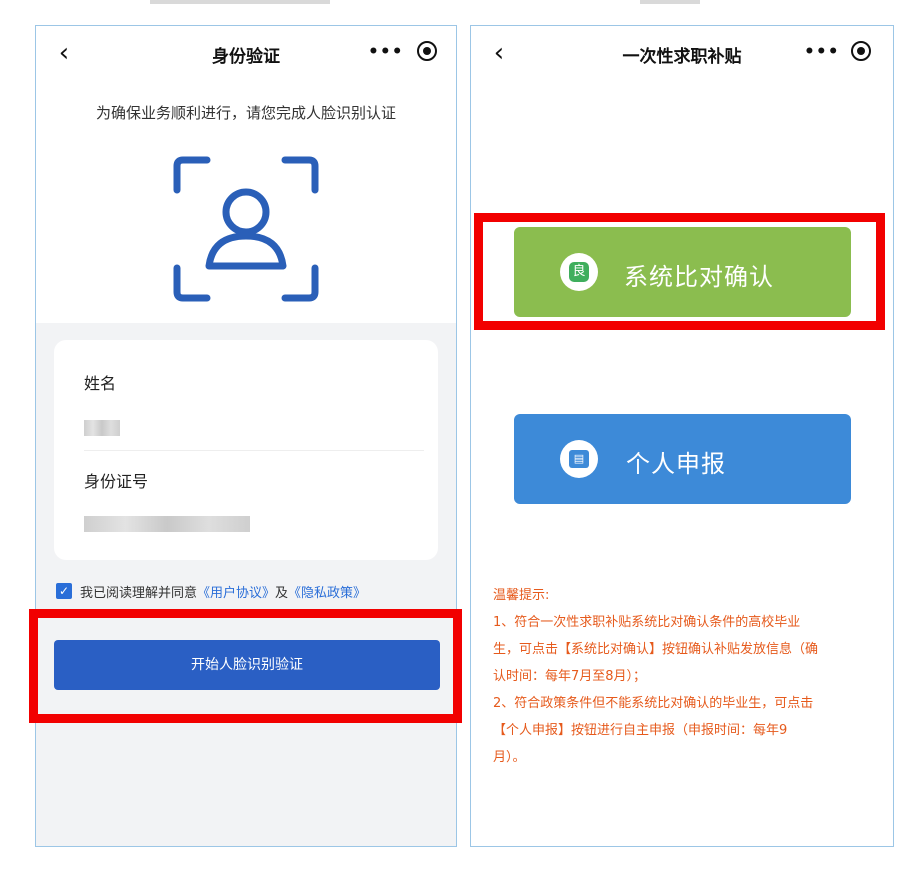 The width and height of the screenshot is (916, 881). What do you see at coordinates (167, 524) in the screenshot?
I see `id-number-value-redacted` at bounding box center [167, 524].